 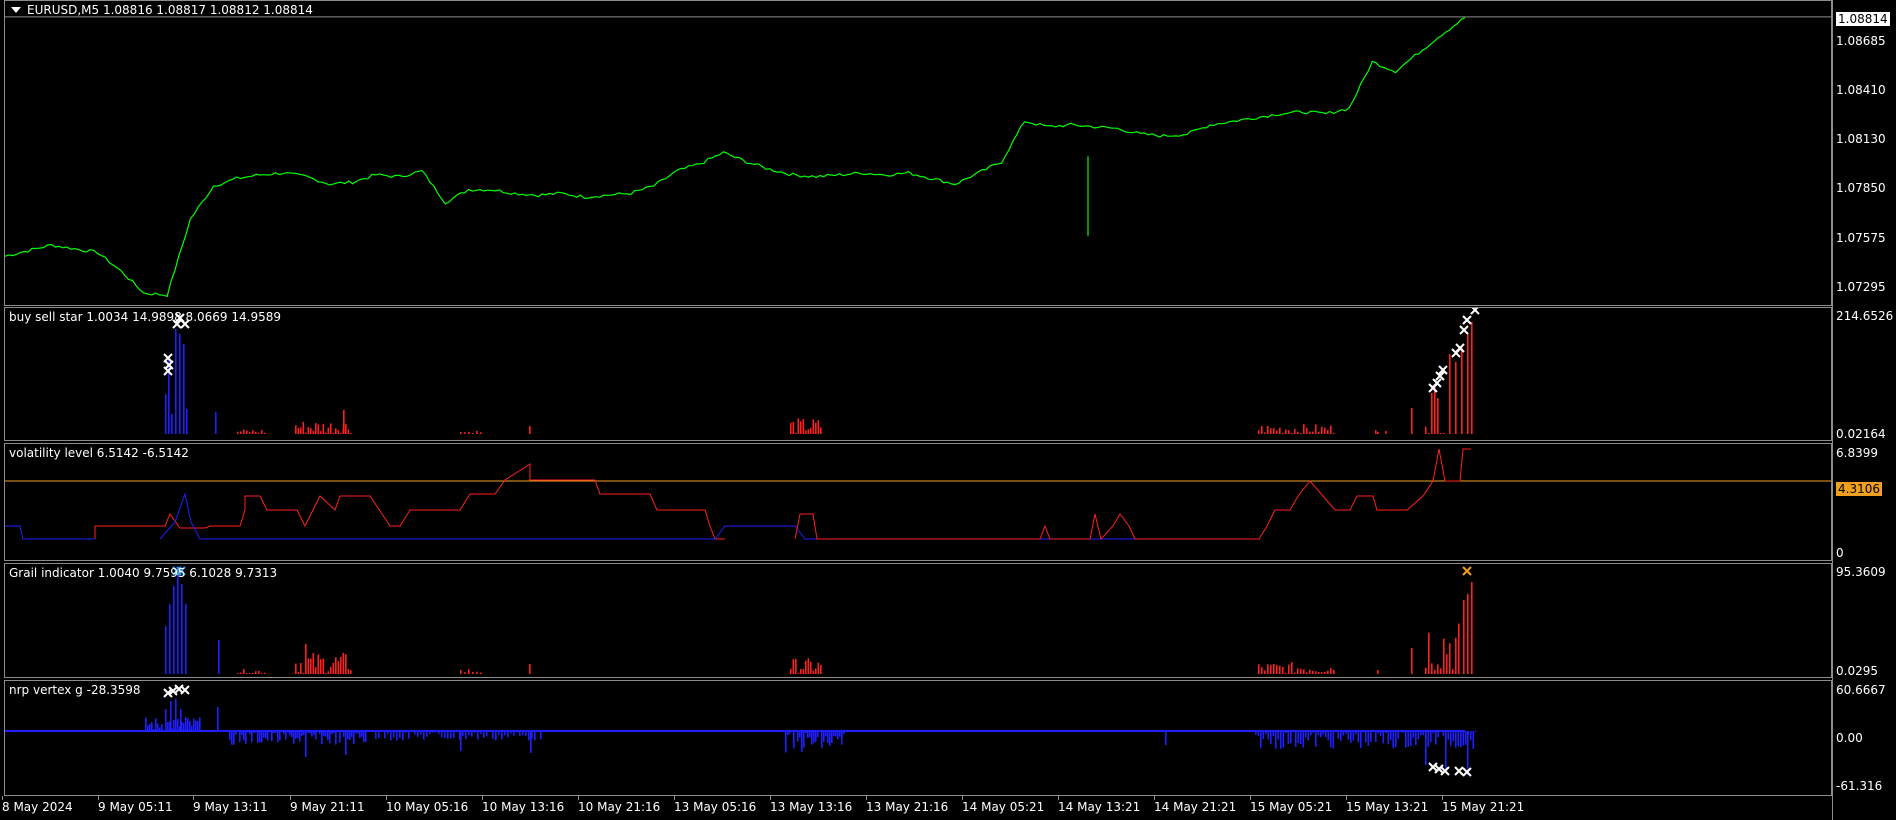 I want to click on nrp-pane: nrp vertex g -28.3598, so click(x=918, y=738).